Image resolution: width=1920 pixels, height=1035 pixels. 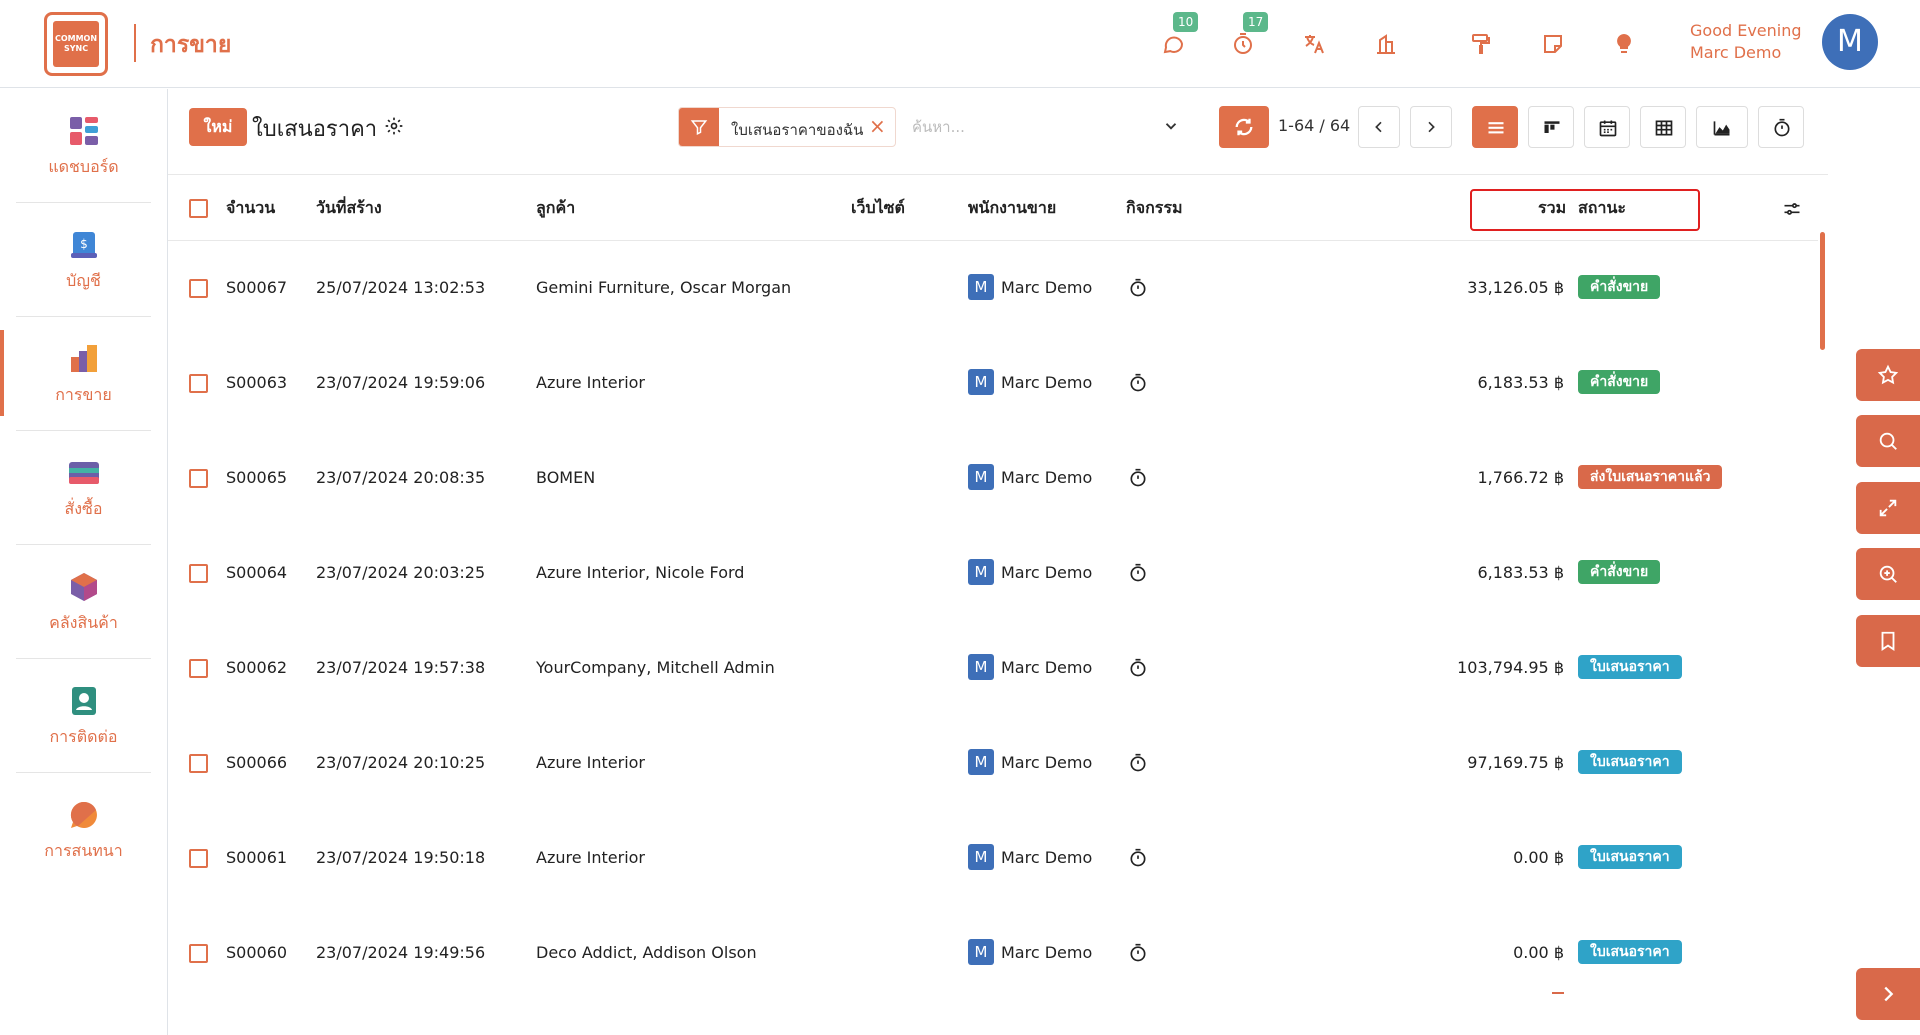 What do you see at coordinates (1888, 441) in the screenshot?
I see `global-search-button` at bounding box center [1888, 441].